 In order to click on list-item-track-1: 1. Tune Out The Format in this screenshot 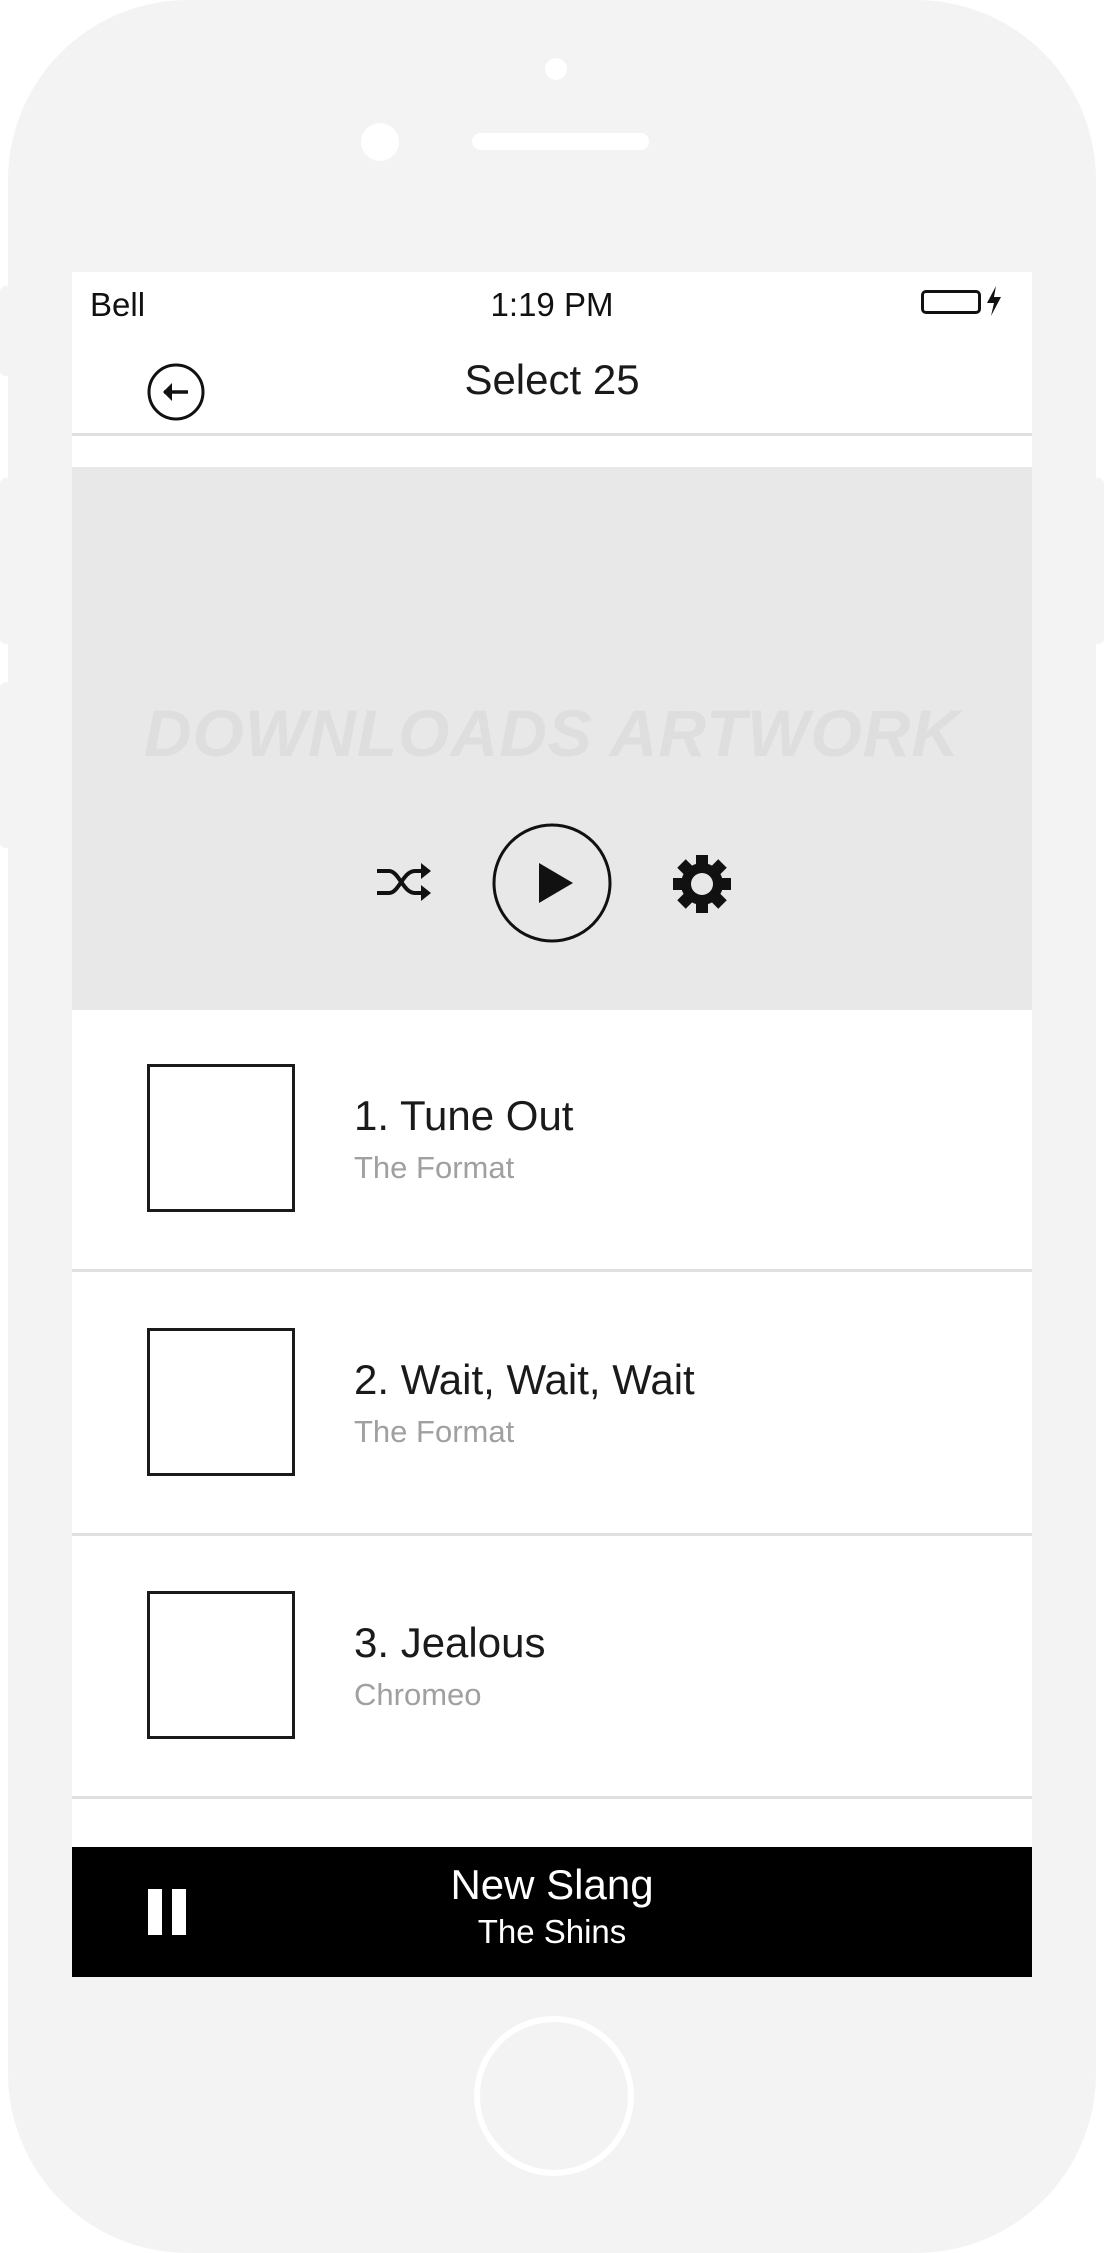, I will do `click(552, 1141)`.